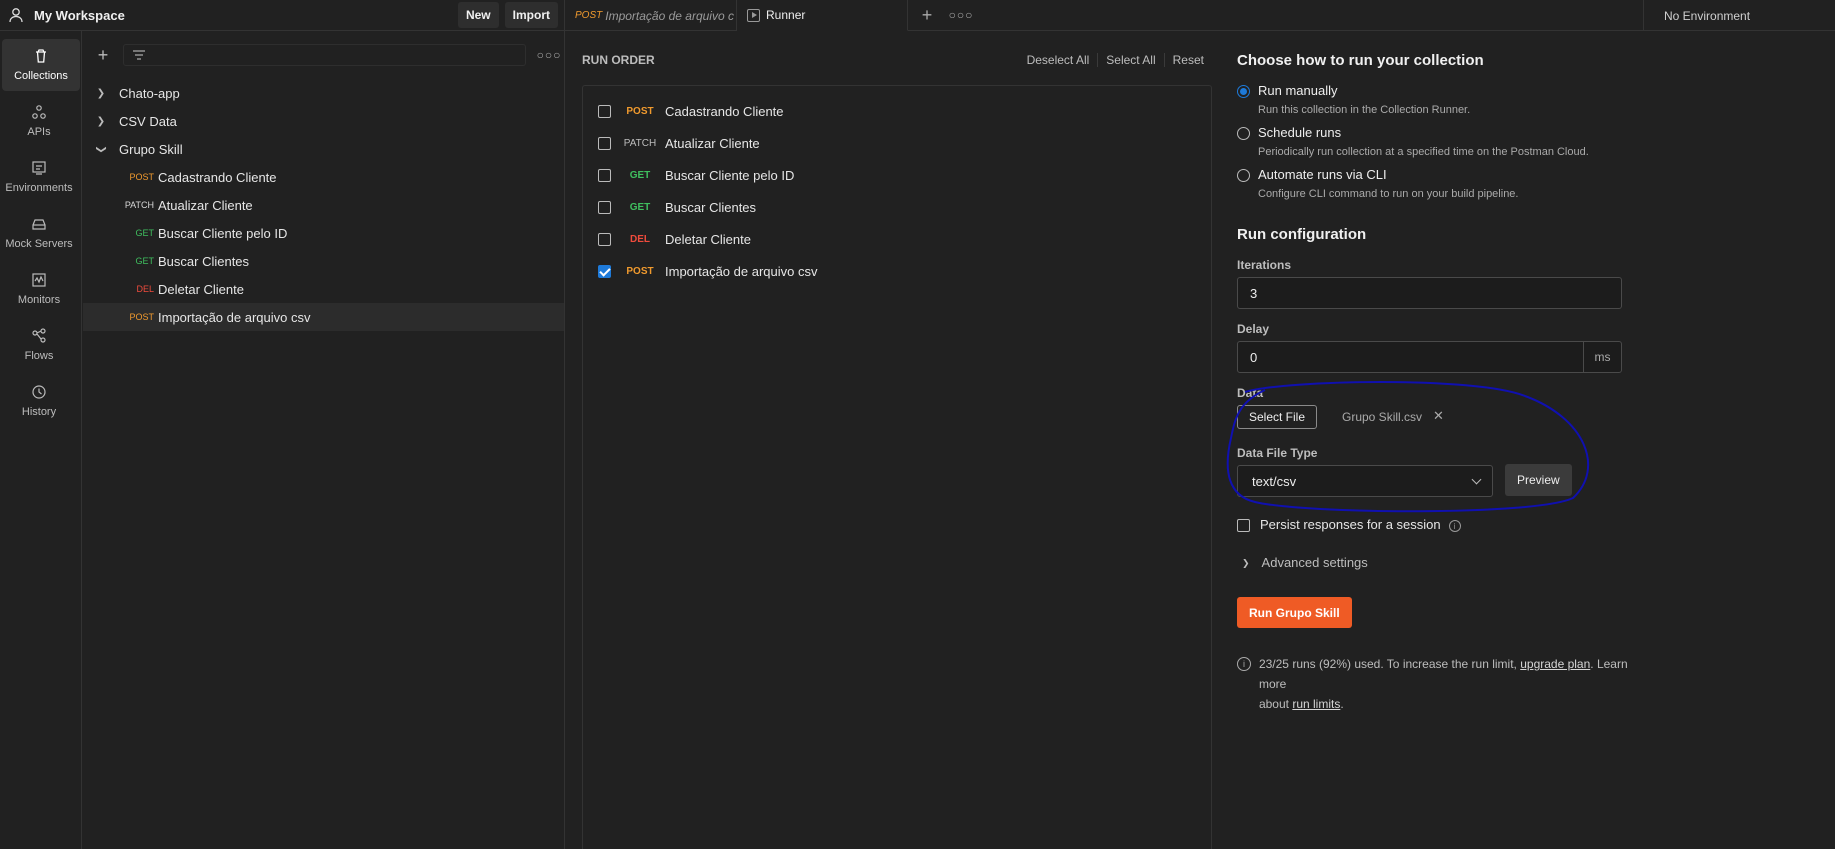 This screenshot has width=1835, height=849. What do you see at coordinates (1187, 60) in the screenshot?
I see `reset-button: Reset` at bounding box center [1187, 60].